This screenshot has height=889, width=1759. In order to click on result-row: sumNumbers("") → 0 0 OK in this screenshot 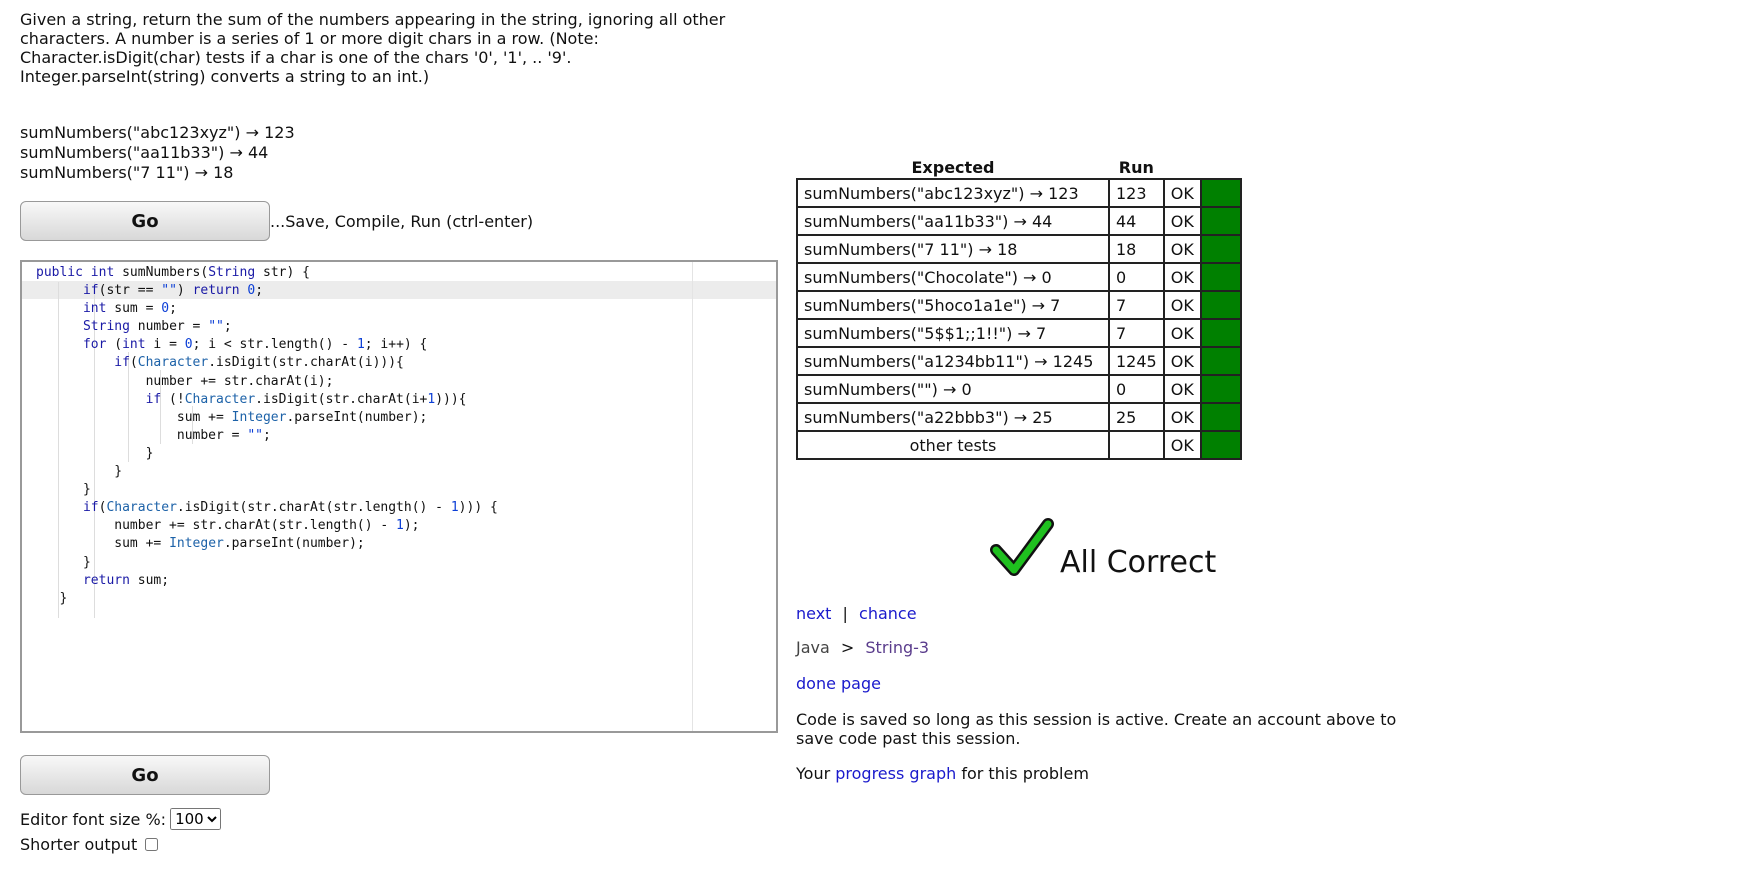, I will do `click(1019, 389)`.